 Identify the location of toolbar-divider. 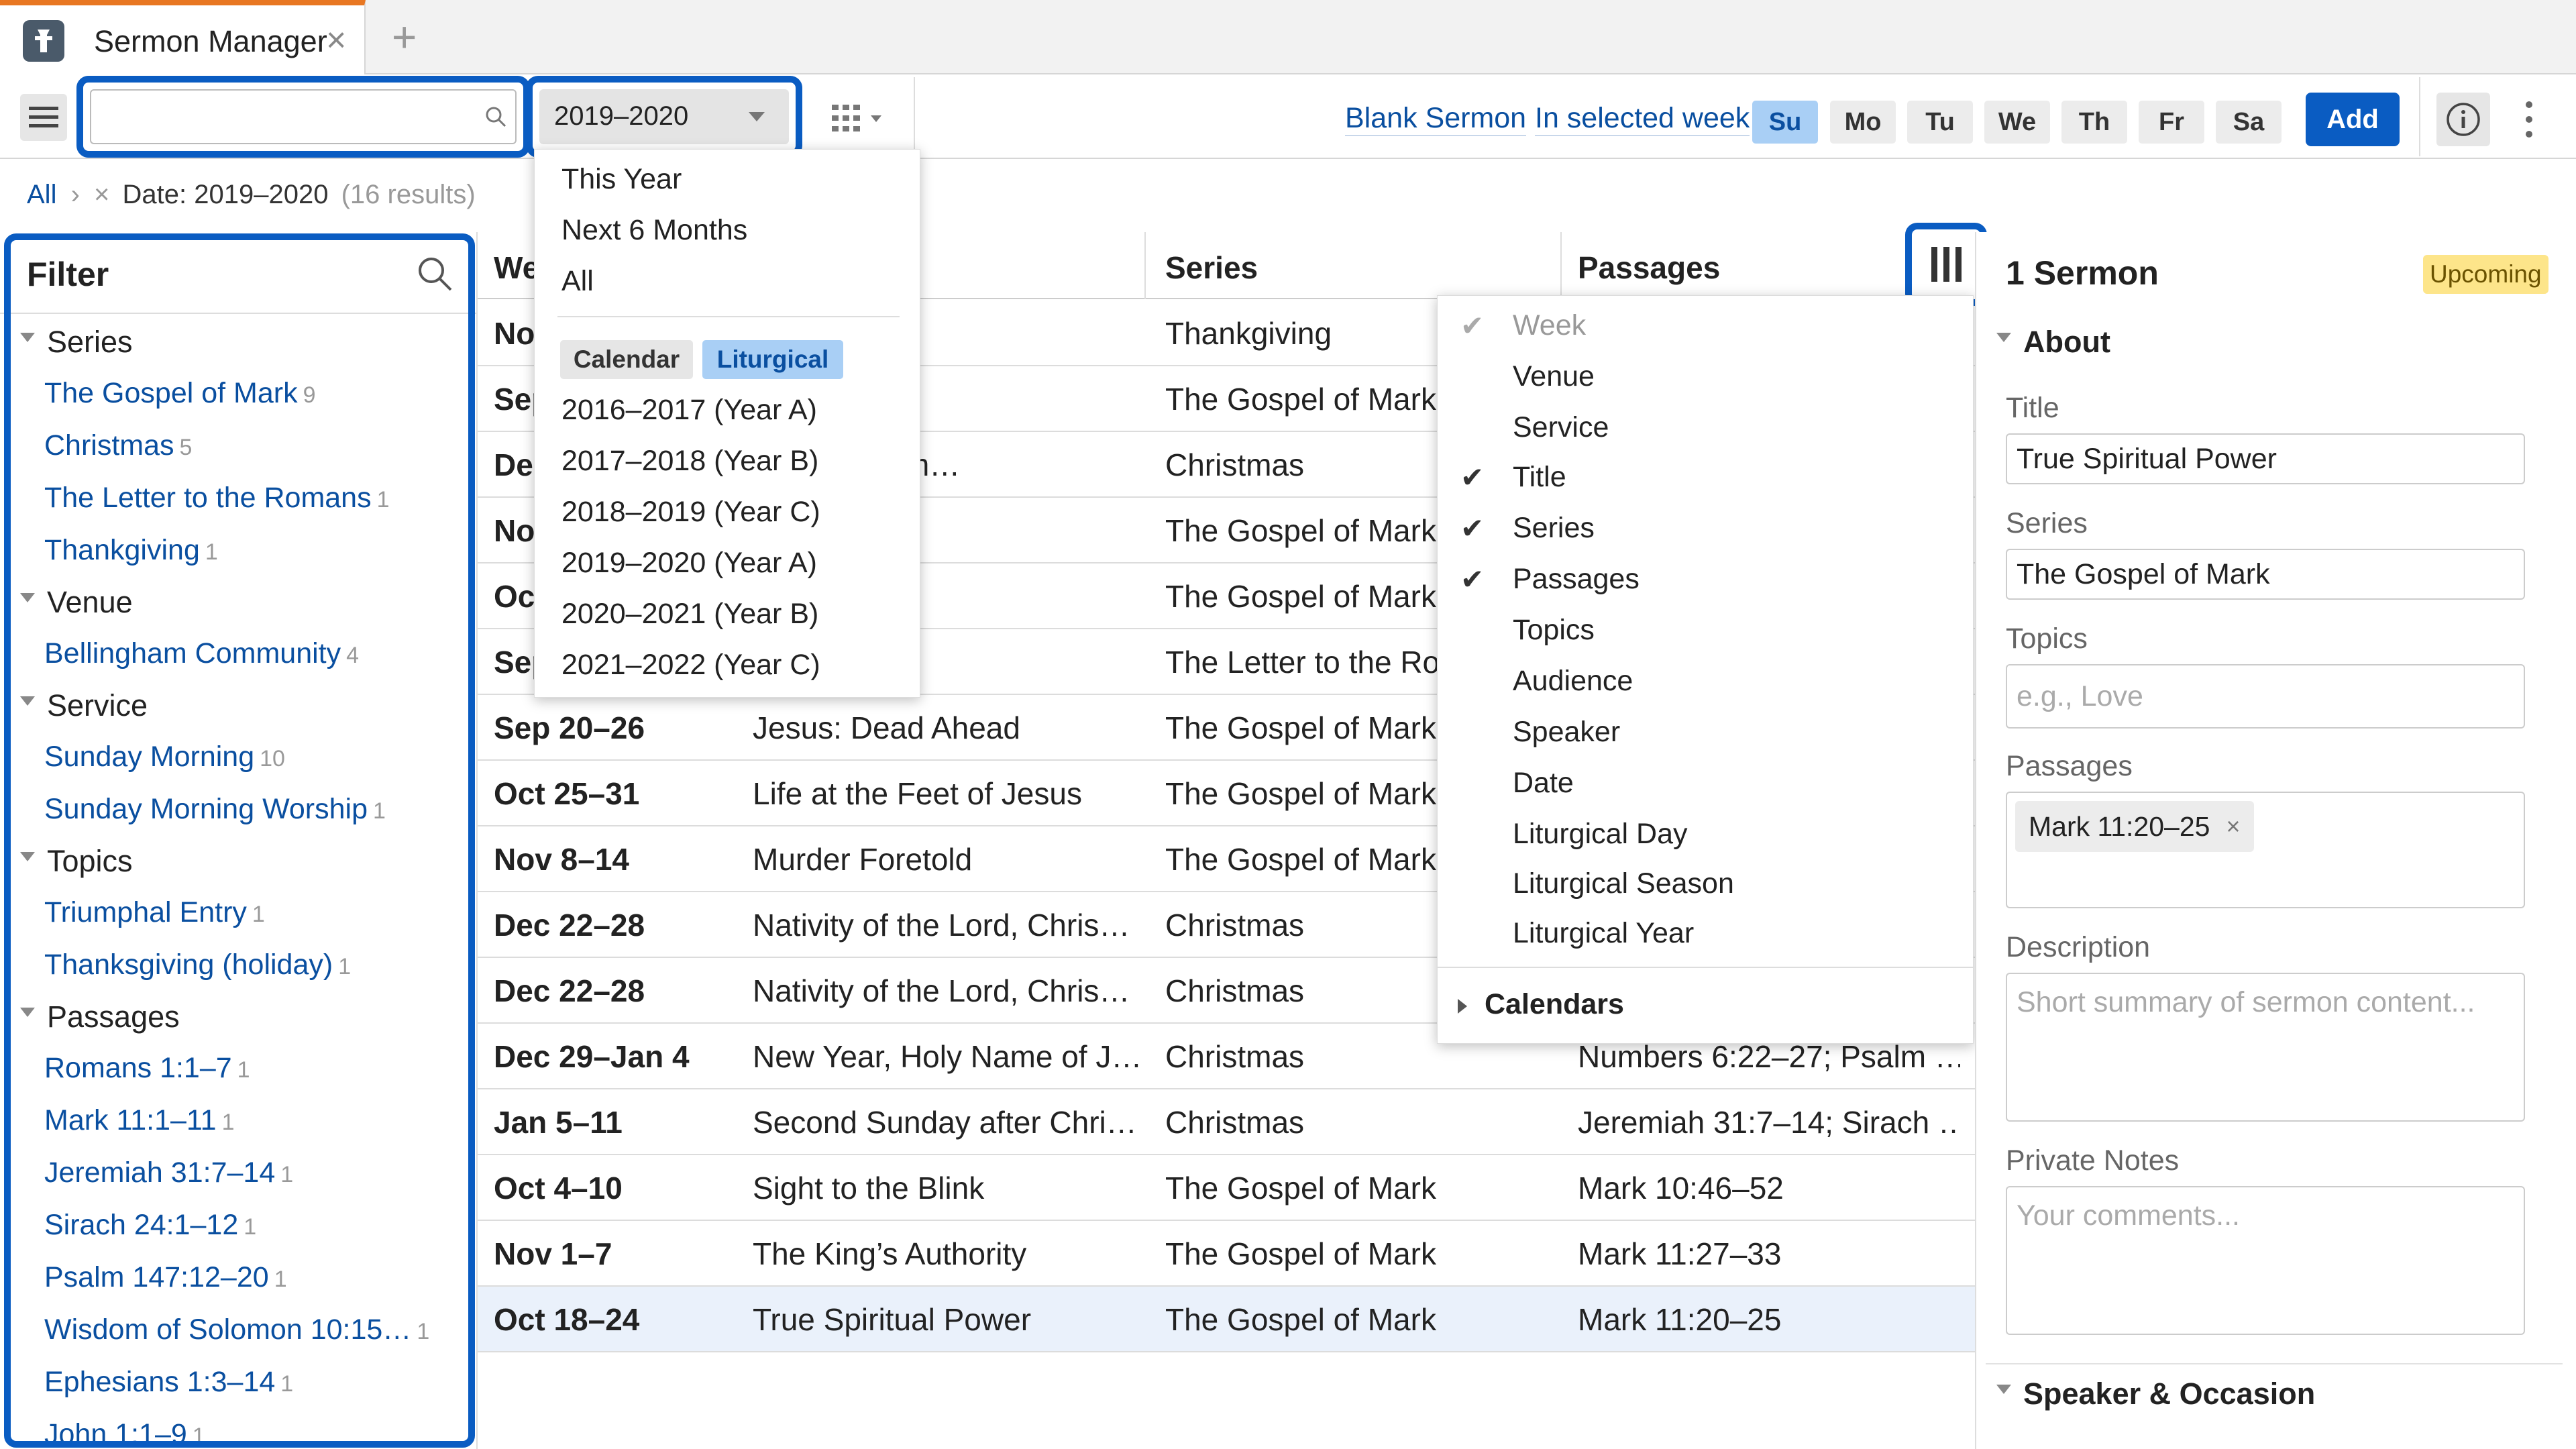
(914, 116).